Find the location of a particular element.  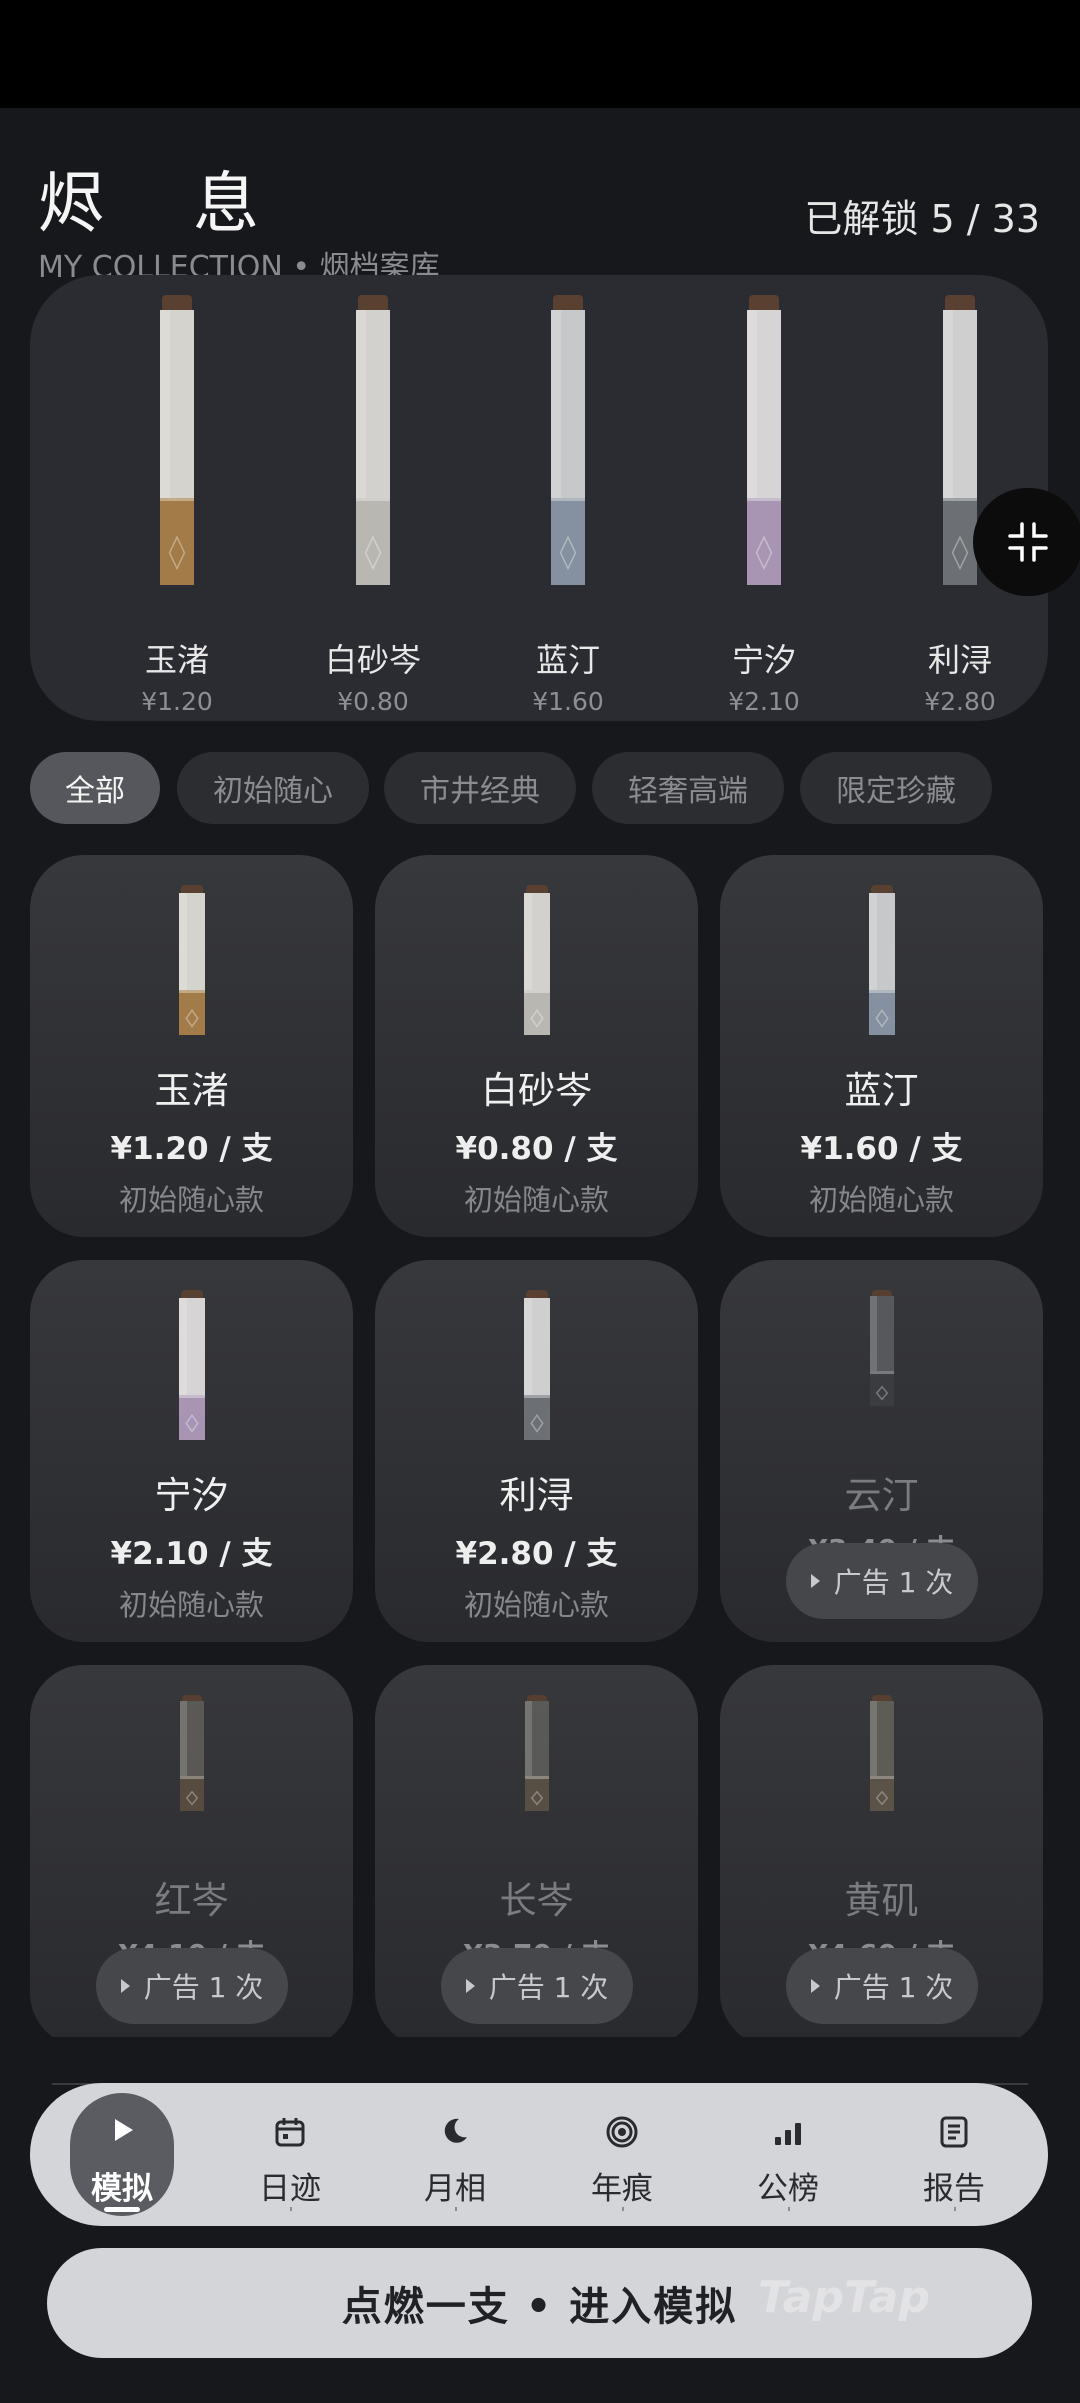

card-price: ¥2.10 / 支 is located at coordinates (191, 1554).